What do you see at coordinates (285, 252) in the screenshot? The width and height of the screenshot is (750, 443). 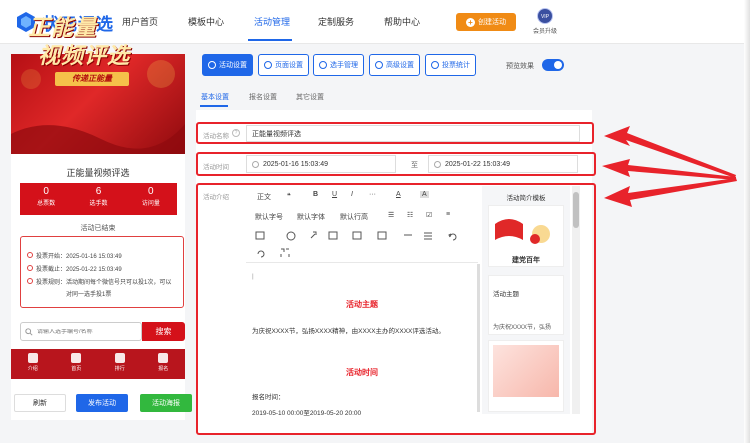 I see `fullscreen-icon` at bounding box center [285, 252].